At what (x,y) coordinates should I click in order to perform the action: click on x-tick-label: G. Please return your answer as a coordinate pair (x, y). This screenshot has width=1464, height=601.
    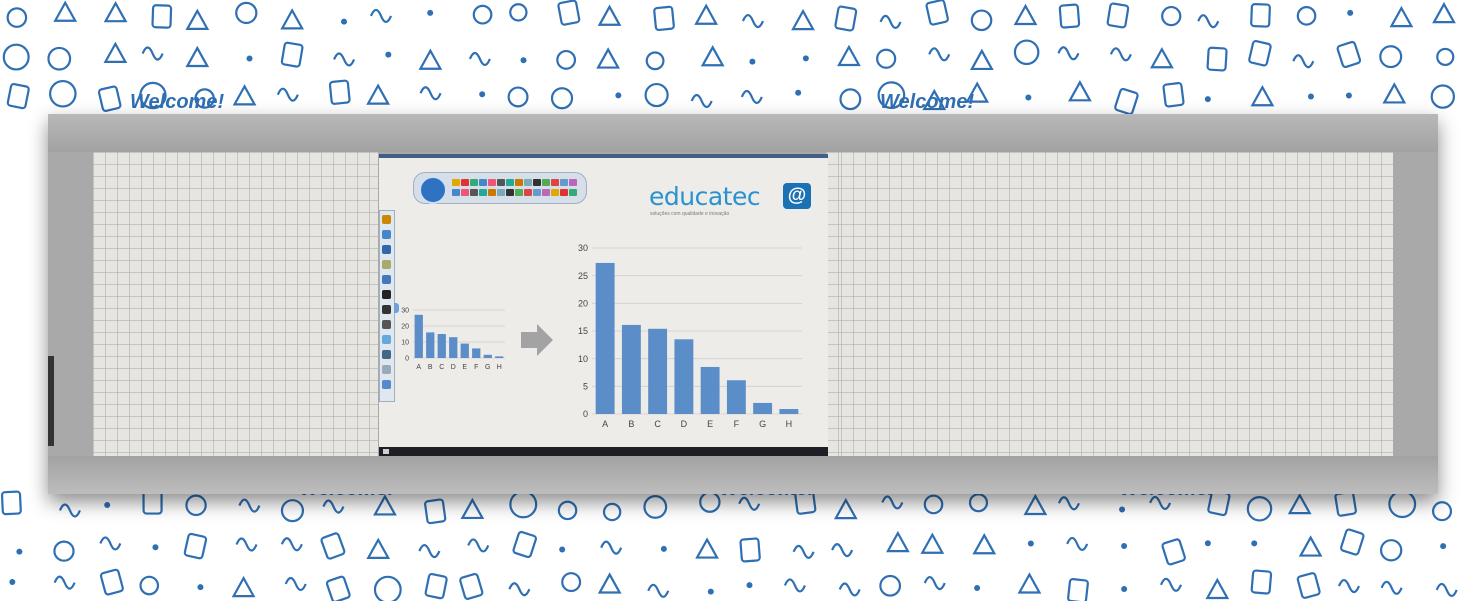
    Looking at the image, I should click on (762, 424).